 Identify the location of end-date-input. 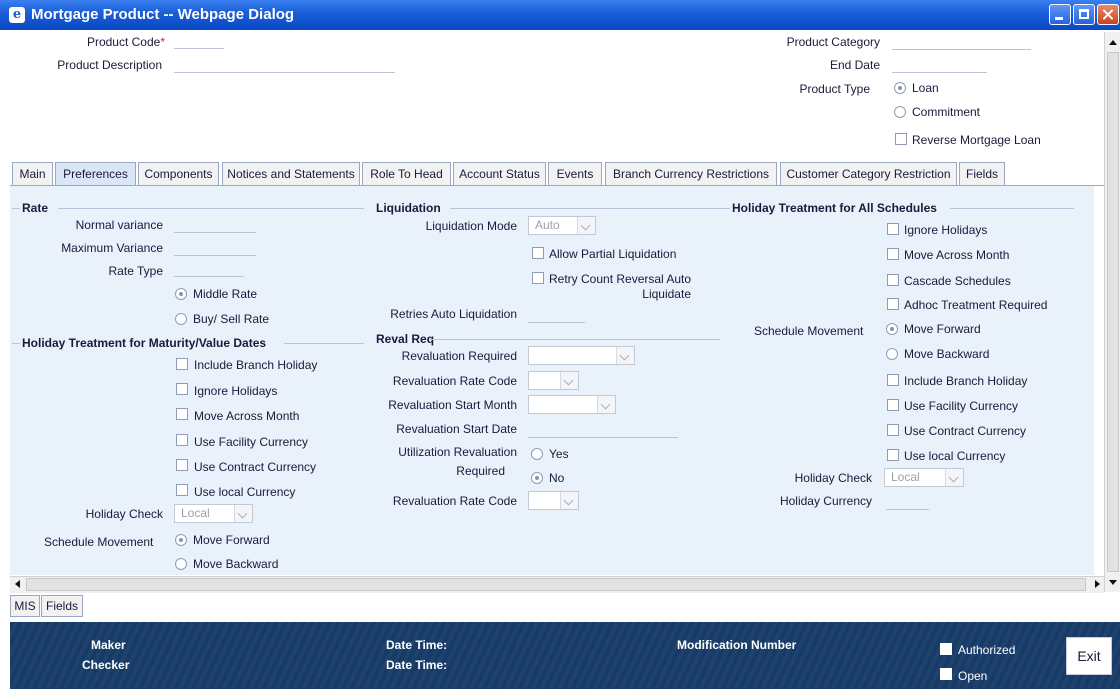
(939, 65).